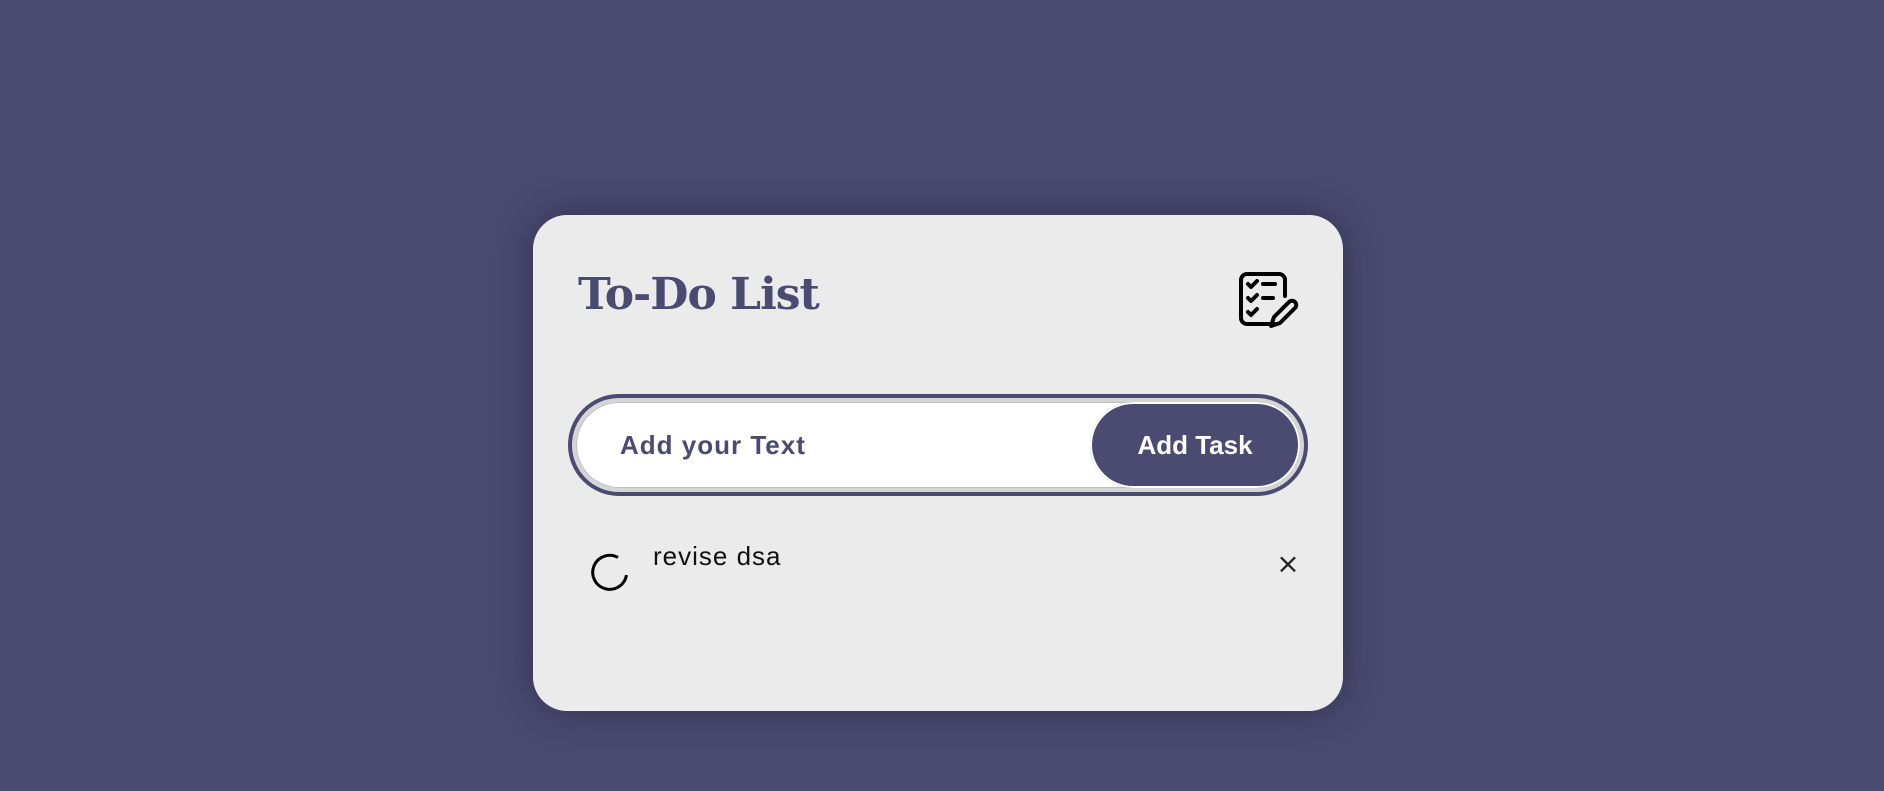 The height and width of the screenshot is (791, 1884). Describe the element at coordinates (717, 556) in the screenshot. I see `task-text: revise dsa` at that location.